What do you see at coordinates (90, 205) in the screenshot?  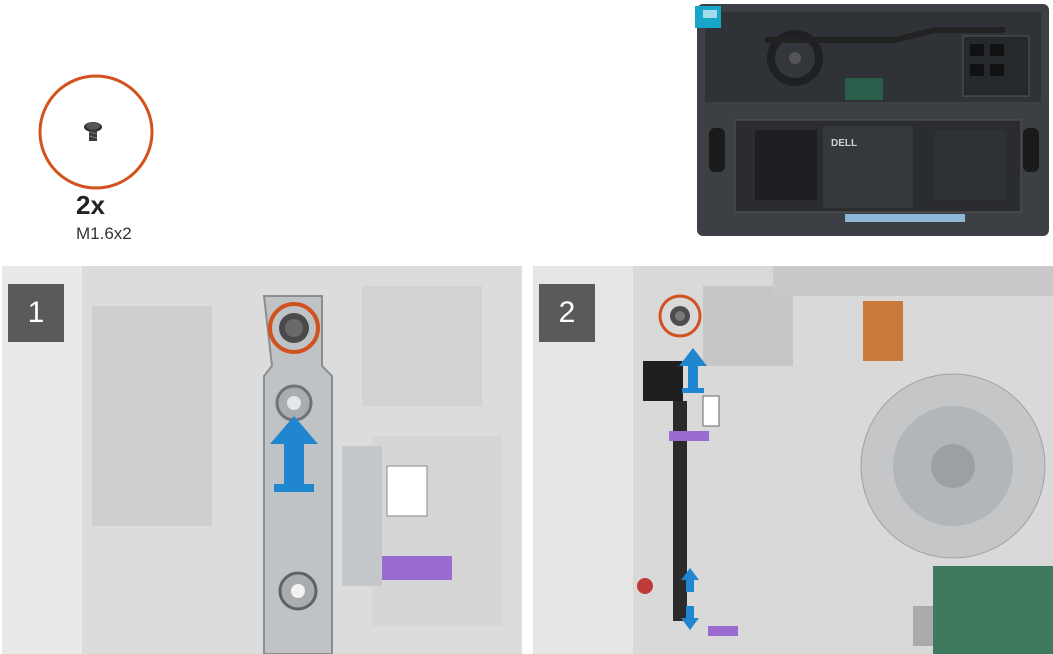 I see `screw-quantity: 2x` at bounding box center [90, 205].